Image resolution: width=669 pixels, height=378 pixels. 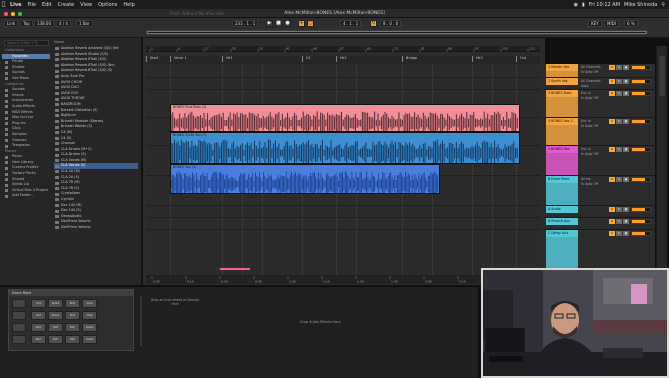 What do you see at coordinates (227, 59) in the screenshot?
I see `locator-marker: Hk1` at bounding box center [227, 59].